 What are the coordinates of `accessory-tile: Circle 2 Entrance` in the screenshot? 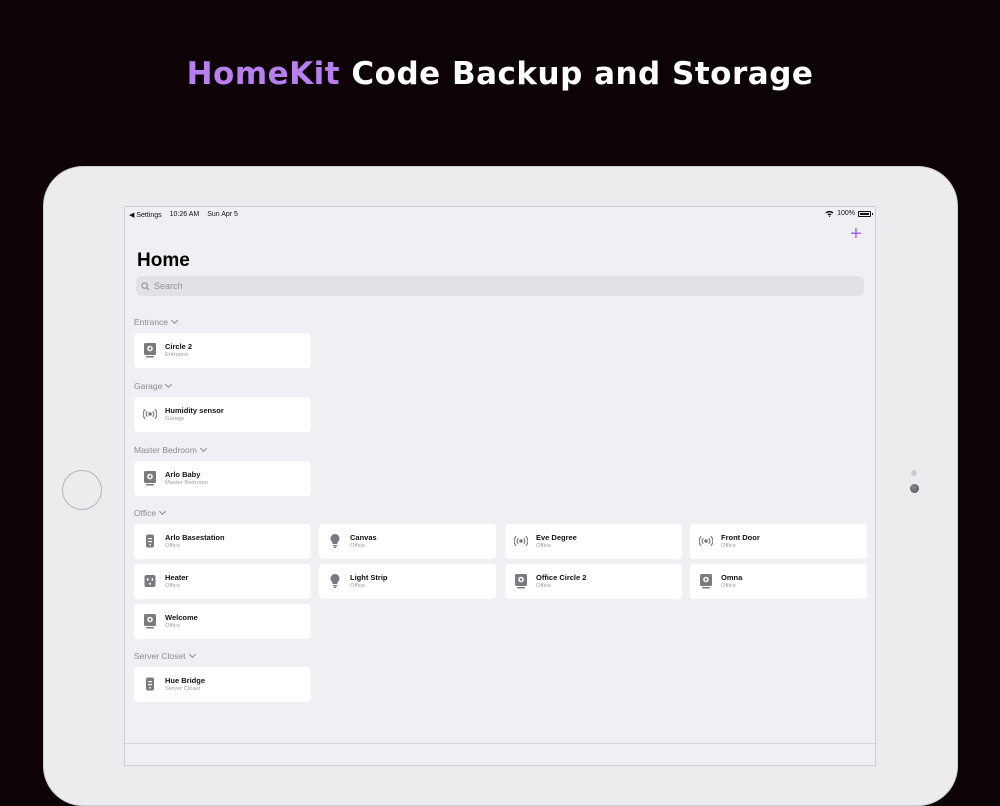 It's located at (222, 350).